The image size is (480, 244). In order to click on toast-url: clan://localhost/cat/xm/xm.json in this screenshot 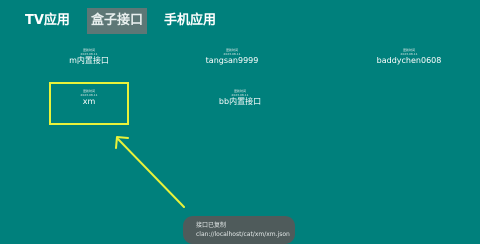, I will do `click(243, 234)`.